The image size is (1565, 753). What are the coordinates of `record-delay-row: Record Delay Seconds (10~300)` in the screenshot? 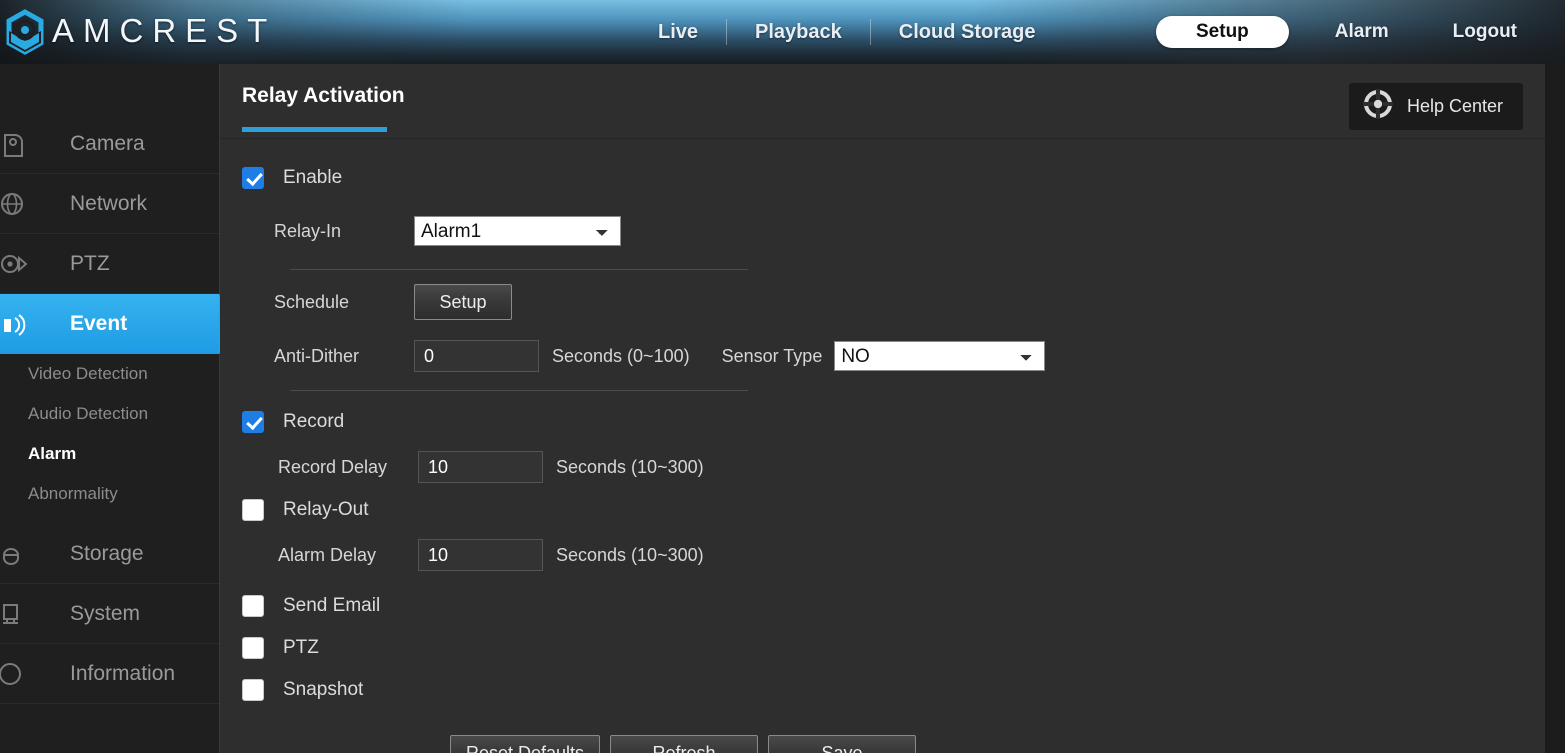 It's located at (893, 467).